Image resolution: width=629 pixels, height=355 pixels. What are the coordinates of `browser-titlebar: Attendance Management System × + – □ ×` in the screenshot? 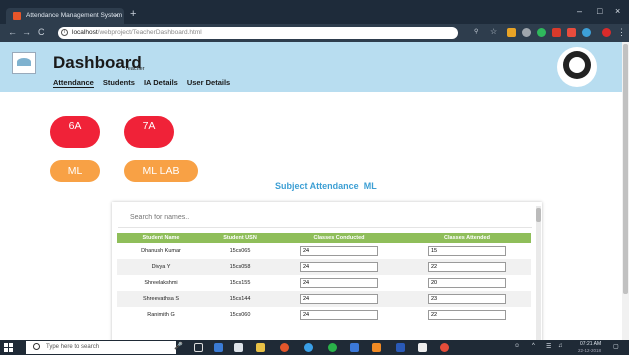 It's located at (314, 12).